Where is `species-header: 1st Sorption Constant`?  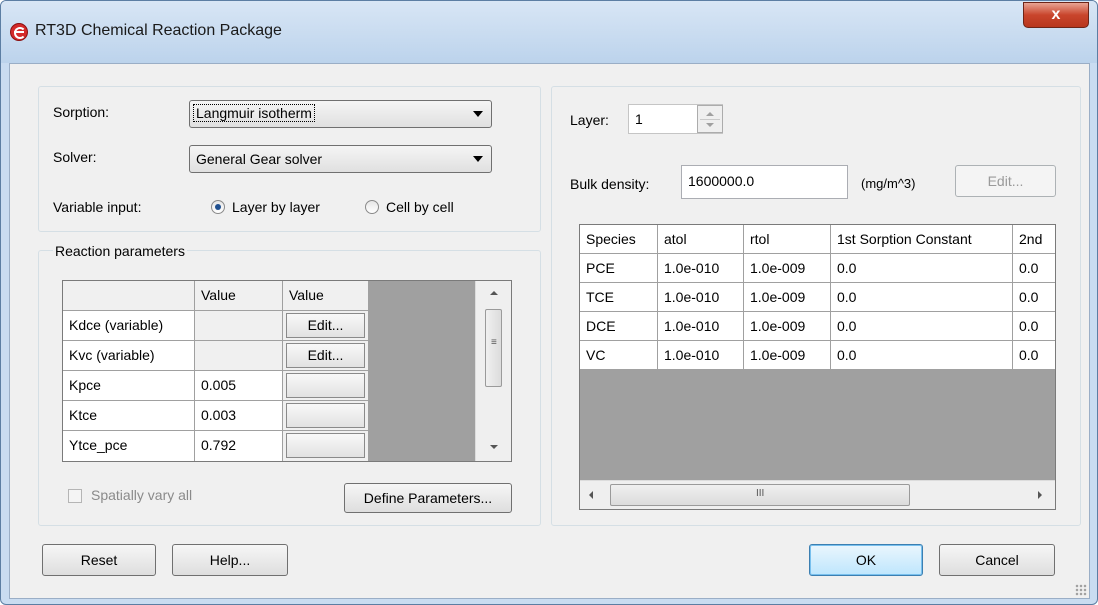
species-header: 1st Sorption Constant is located at coordinates (922, 239).